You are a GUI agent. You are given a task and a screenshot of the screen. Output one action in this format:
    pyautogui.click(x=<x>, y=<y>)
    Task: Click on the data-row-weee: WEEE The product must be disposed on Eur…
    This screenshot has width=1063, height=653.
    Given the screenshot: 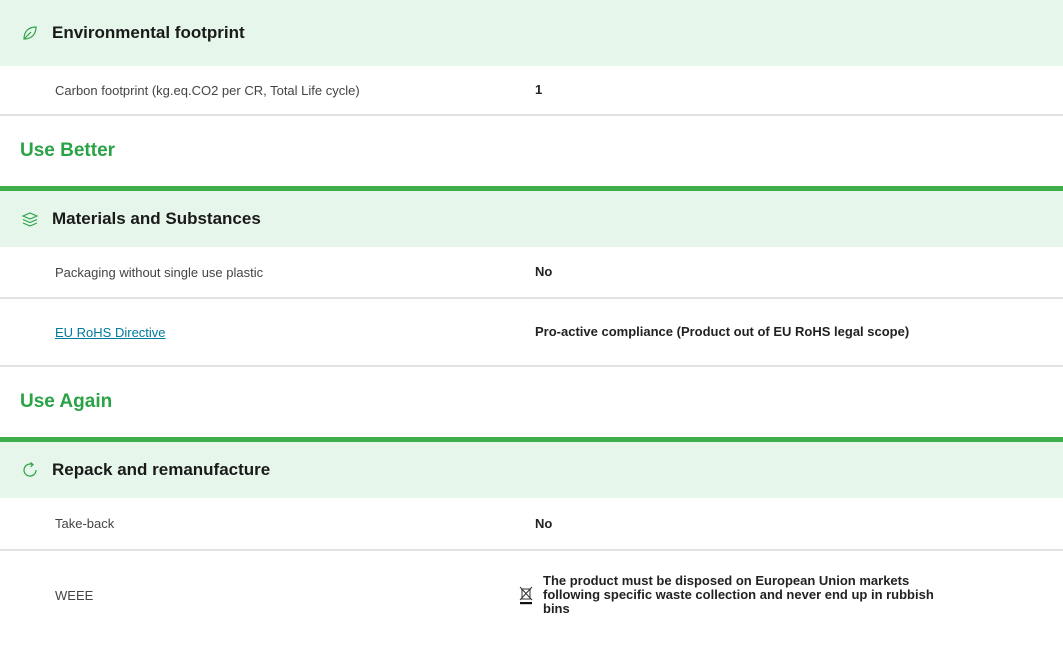 What is the action you would take?
    pyautogui.click(x=531, y=595)
    